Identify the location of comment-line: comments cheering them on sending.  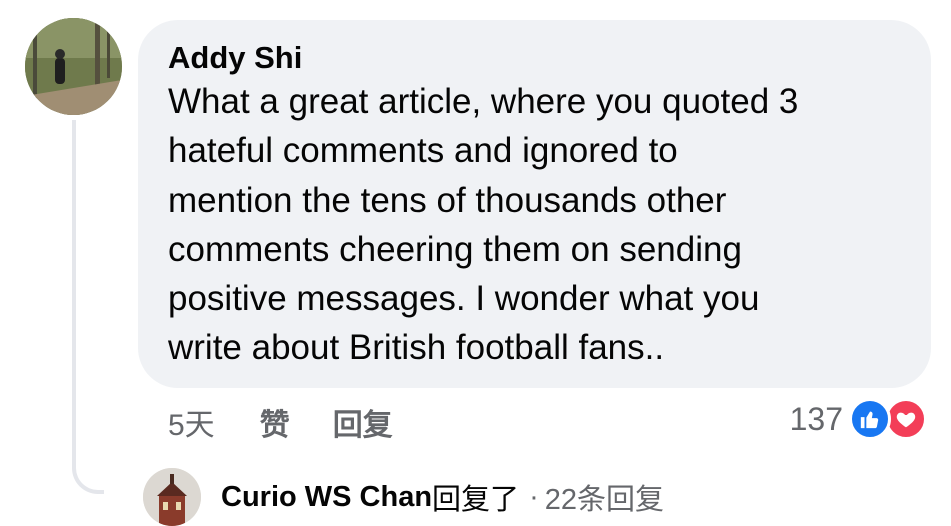
(455, 249).